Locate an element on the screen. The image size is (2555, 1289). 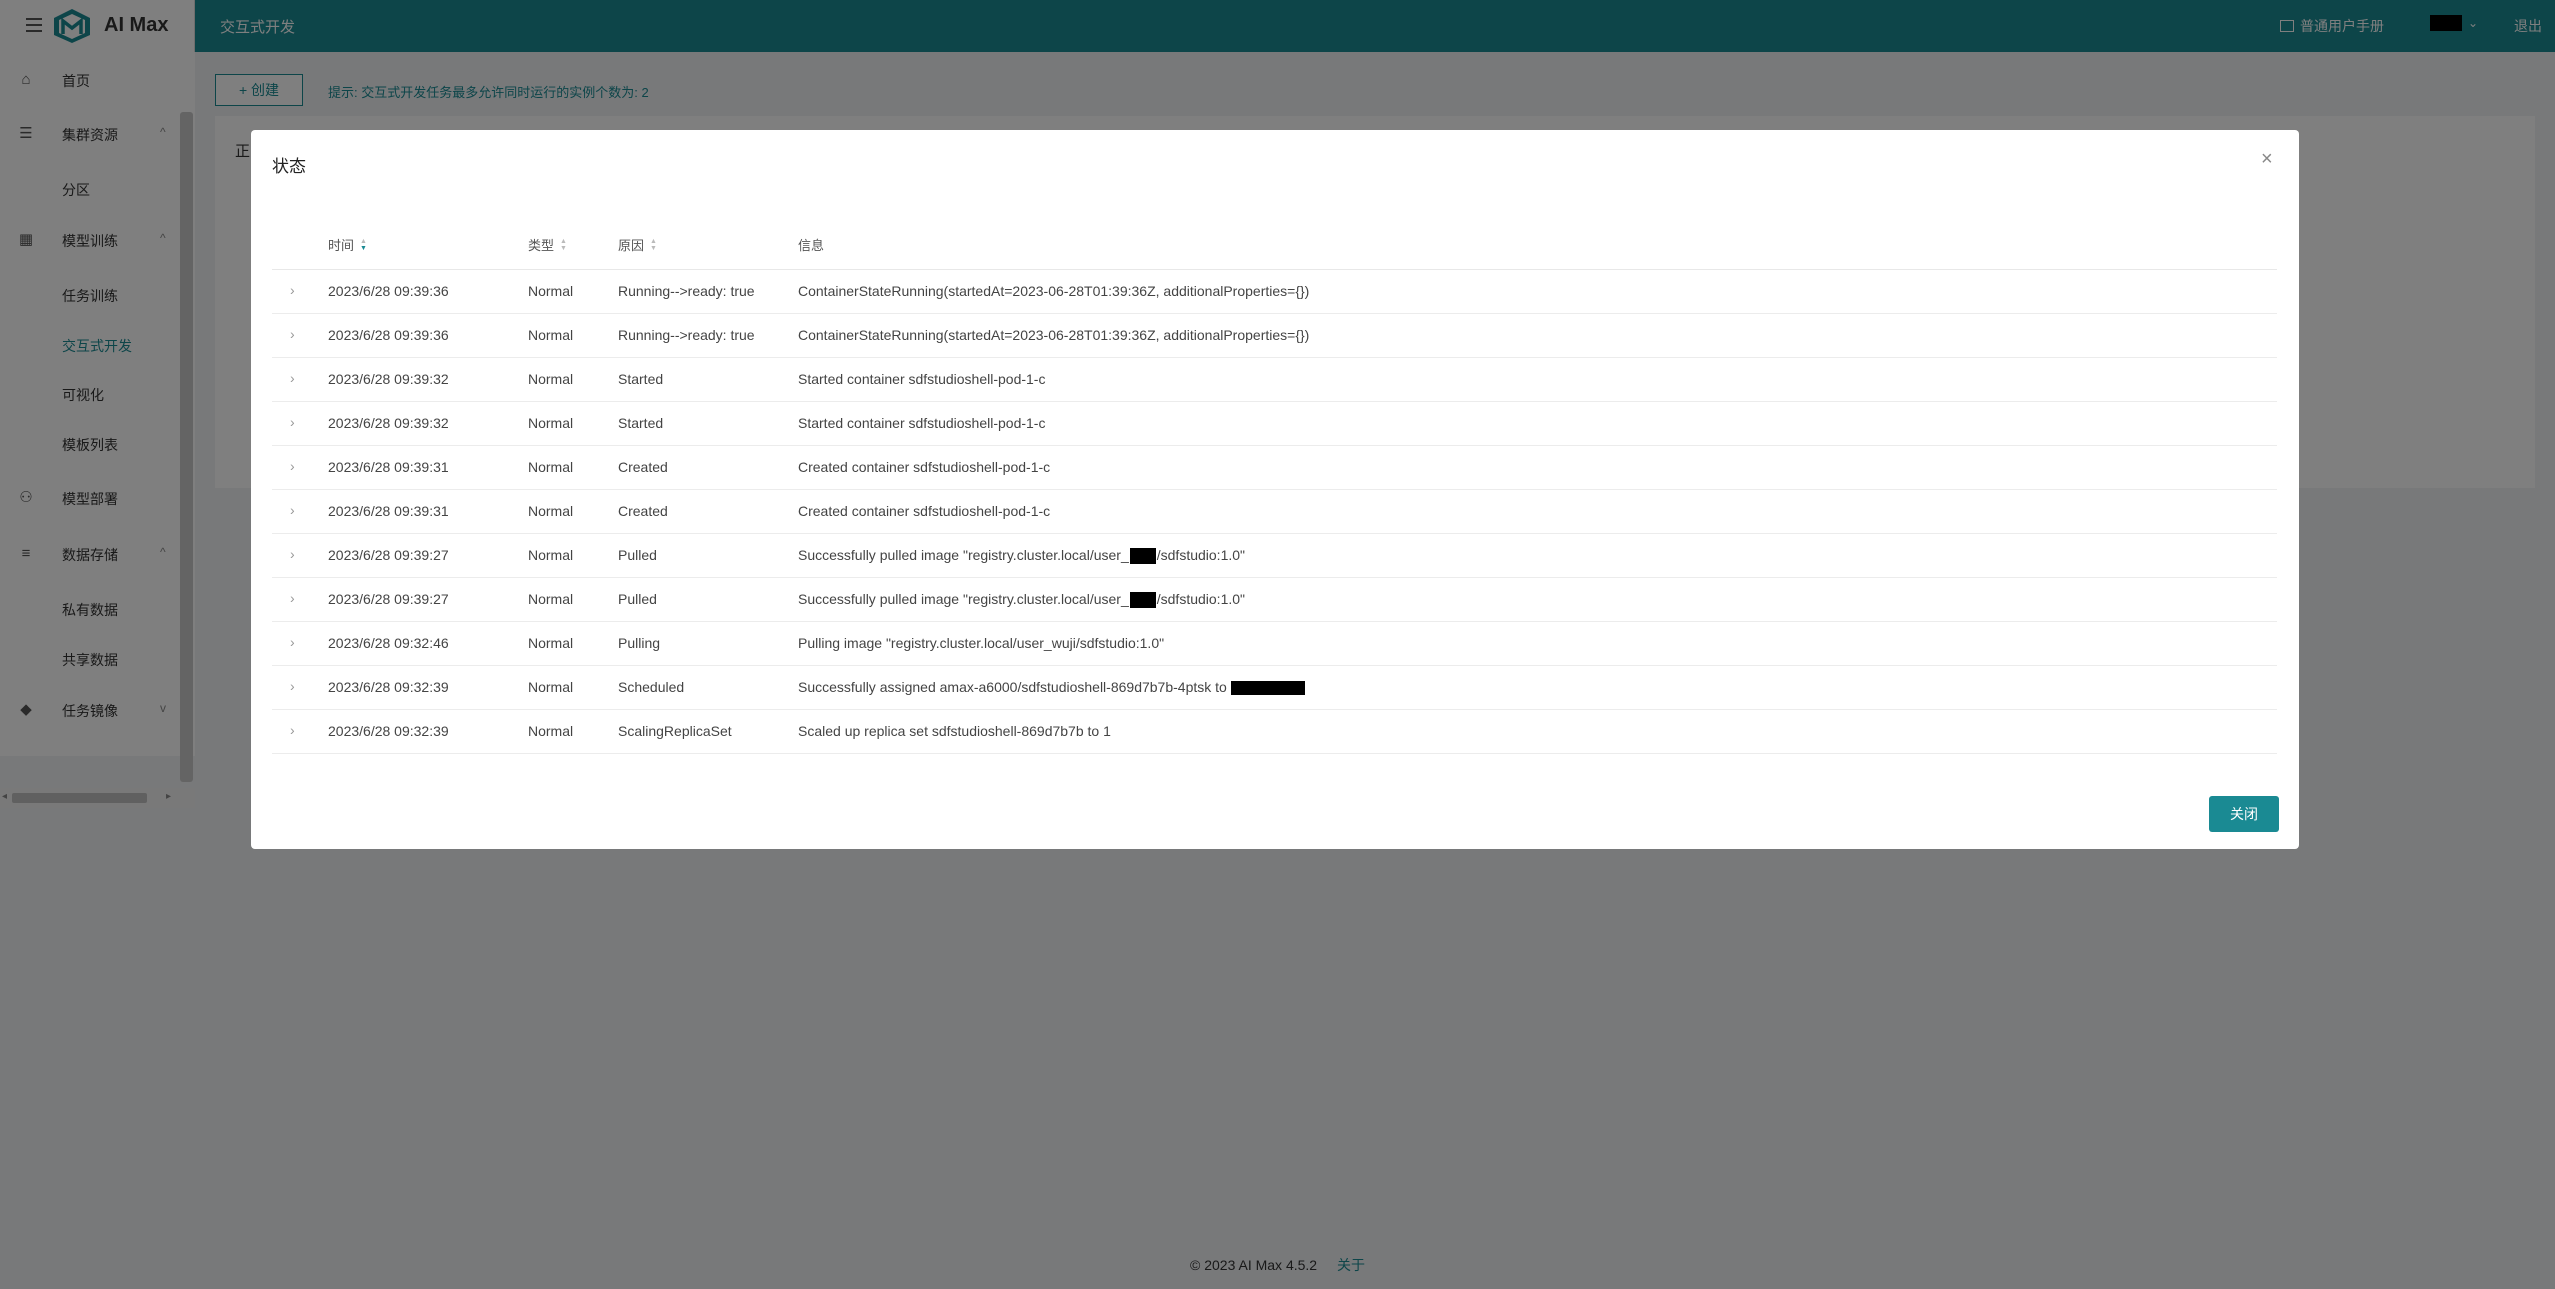
column-time: 时间 ▲ ▼ is located at coordinates (347, 244).